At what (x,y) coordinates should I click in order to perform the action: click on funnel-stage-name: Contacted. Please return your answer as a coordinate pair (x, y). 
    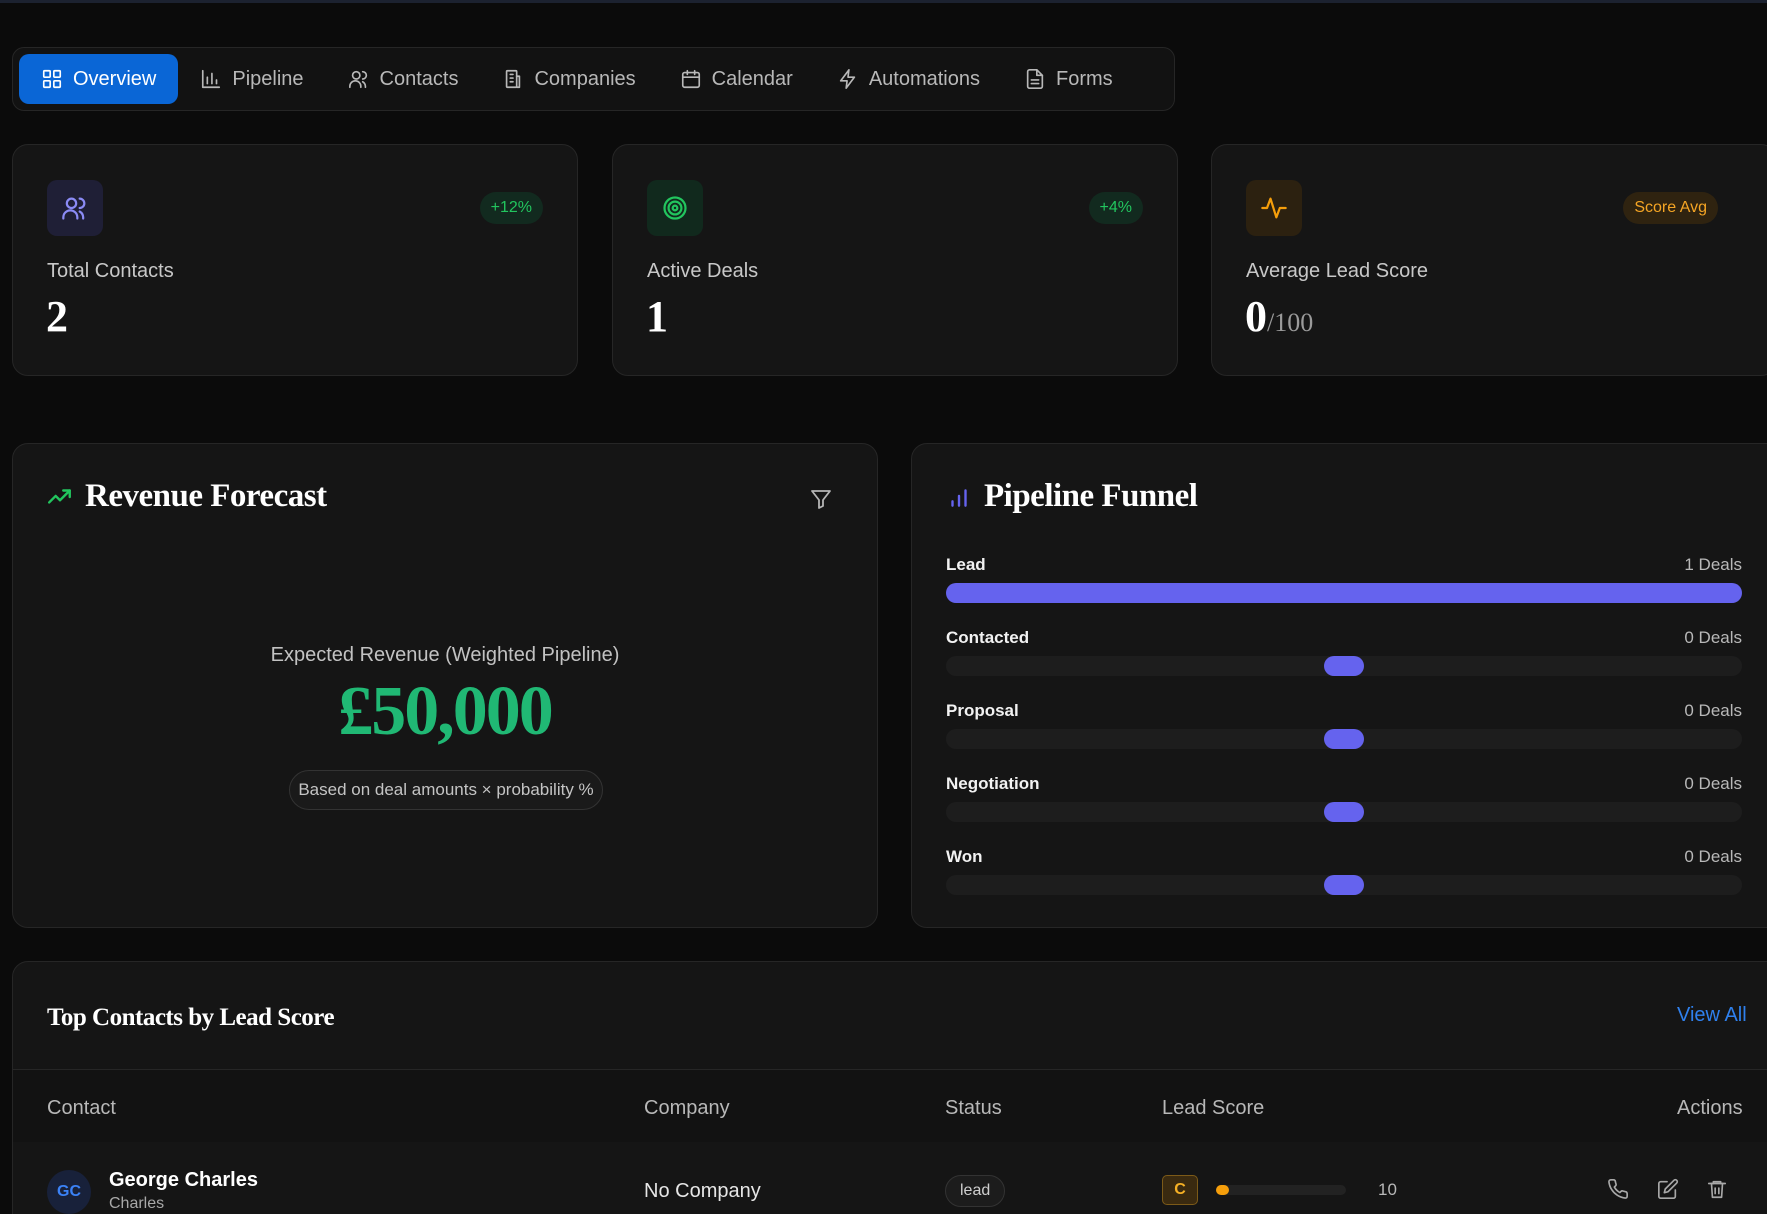
    Looking at the image, I should click on (988, 637).